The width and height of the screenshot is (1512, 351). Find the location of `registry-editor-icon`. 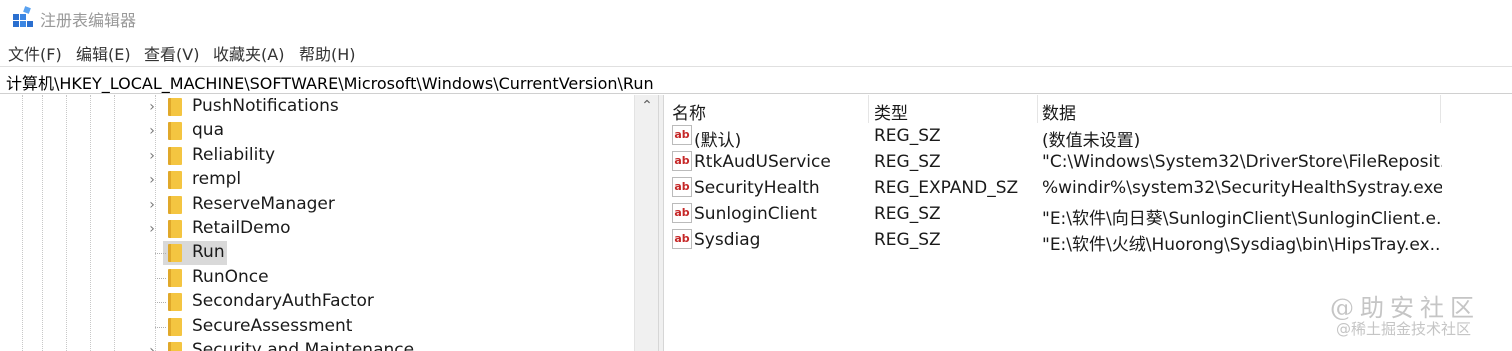

registry-editor-icon is located at coordinates (23, 16).